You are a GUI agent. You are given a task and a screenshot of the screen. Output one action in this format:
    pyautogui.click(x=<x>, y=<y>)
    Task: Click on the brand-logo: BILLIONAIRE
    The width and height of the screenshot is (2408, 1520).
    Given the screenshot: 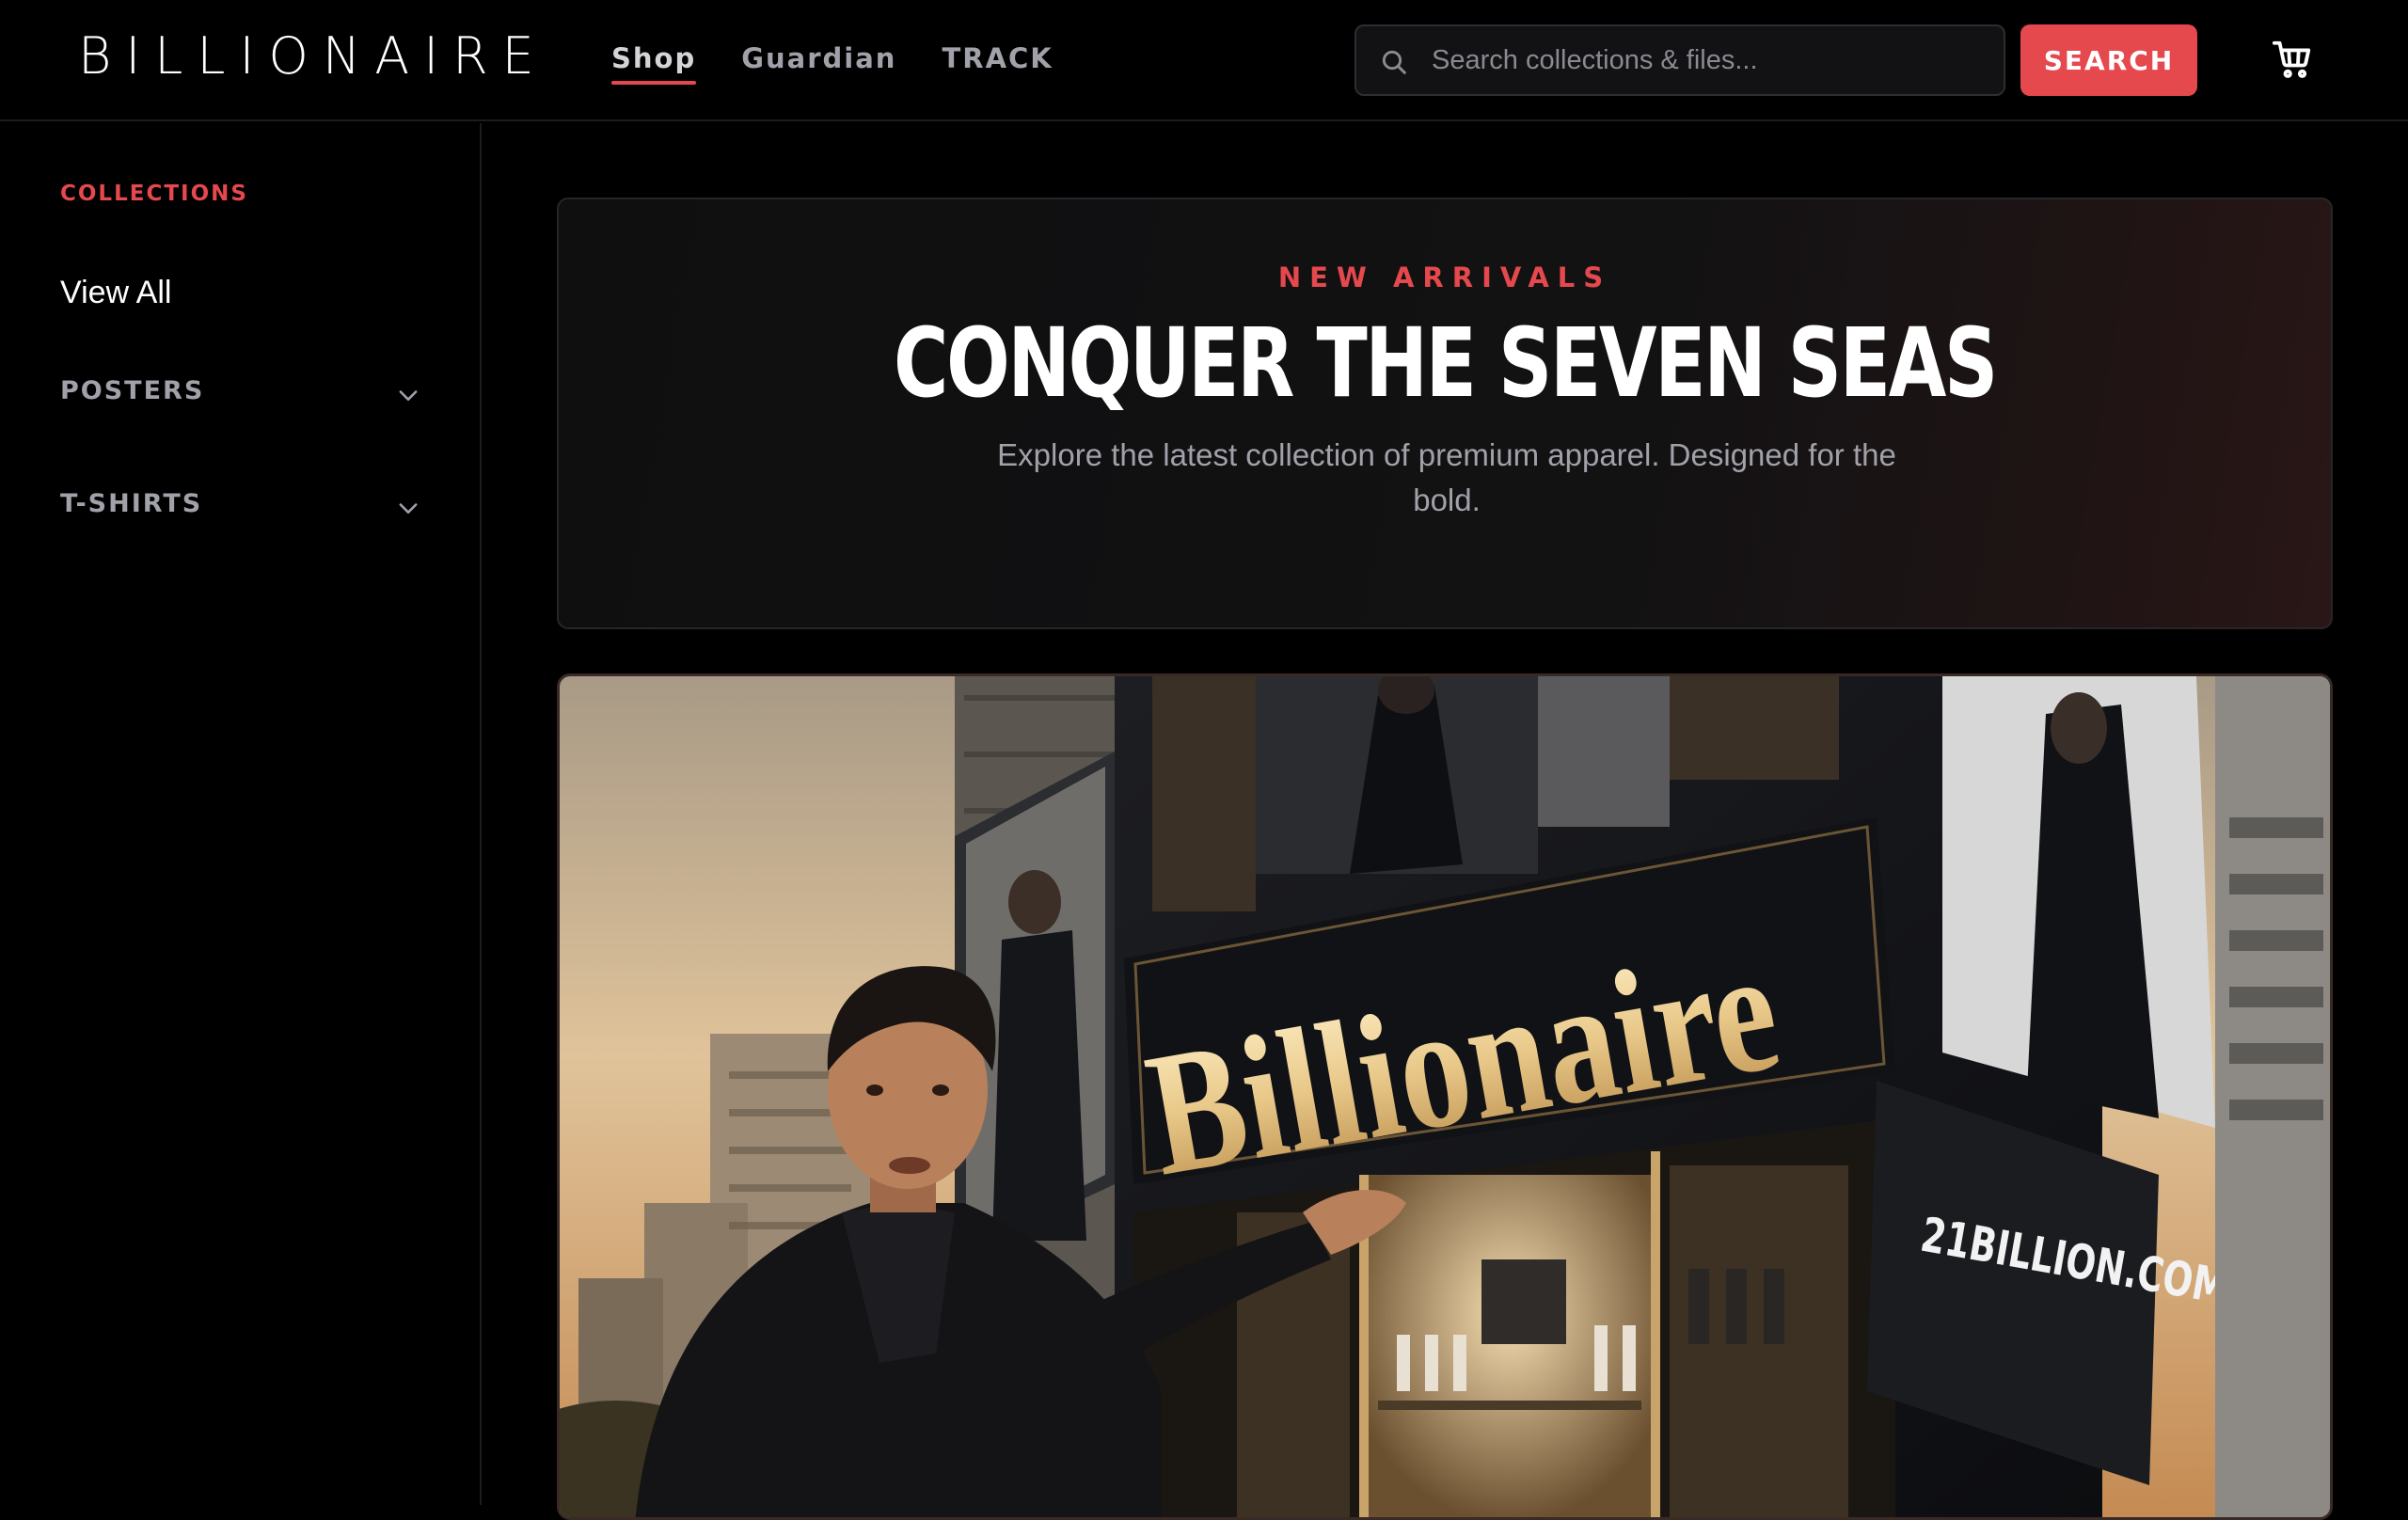 What is the action you would take?
    pyautogui.click(x=313, y=56)
    